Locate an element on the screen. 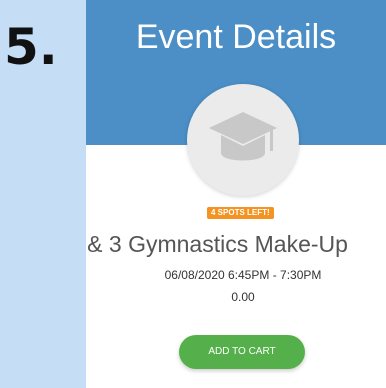 This screenshot has height=388, width=386. event-datetime: 06/08/2020 6:45PM - 7:30PM is located at coordinates (243, 275).